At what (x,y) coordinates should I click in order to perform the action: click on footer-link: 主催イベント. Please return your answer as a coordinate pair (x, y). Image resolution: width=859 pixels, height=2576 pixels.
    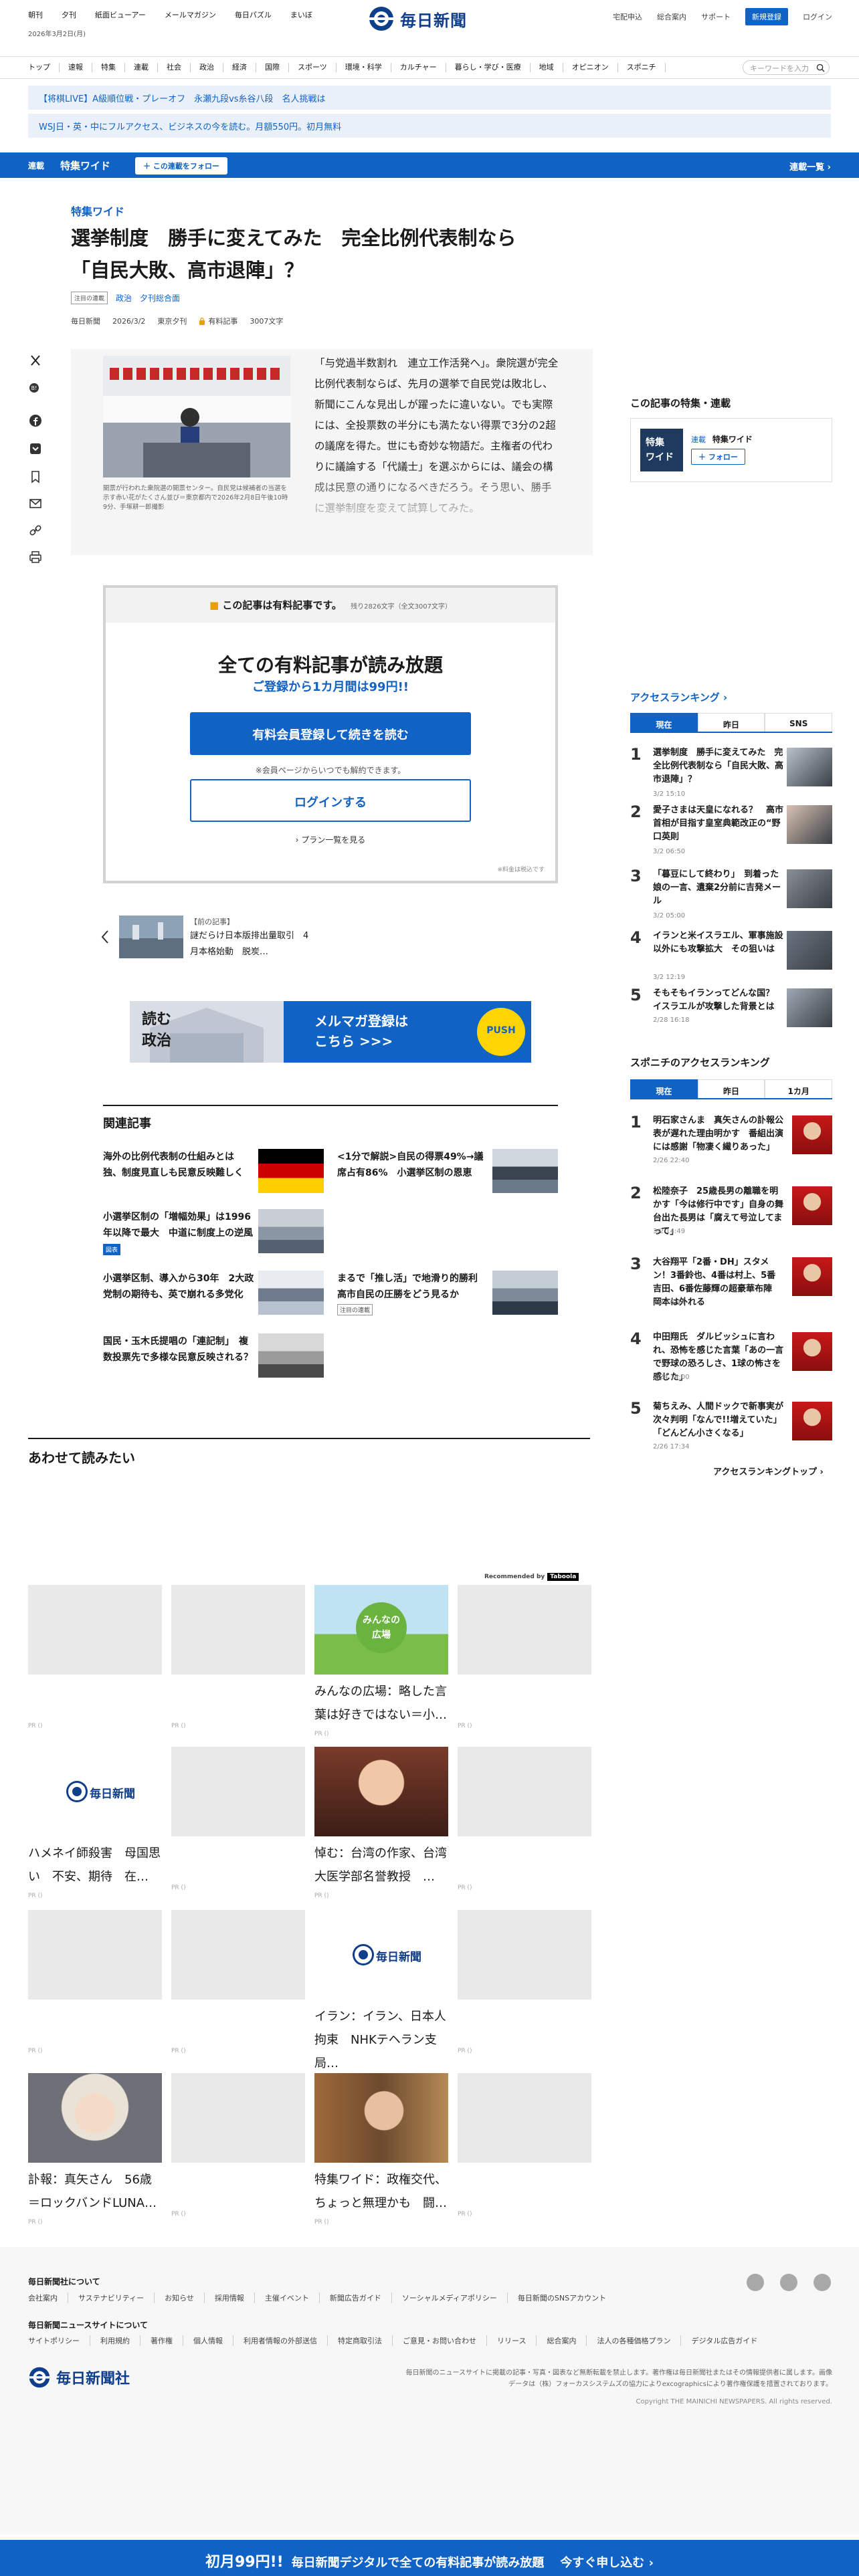
    Looking at the image, I should click on (292, 2298).